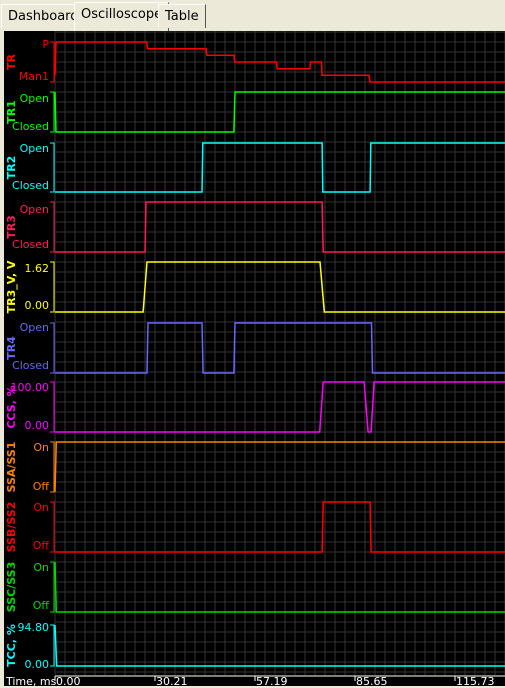 Image resolution: width=505 pixels, height=688 pixels. I want to click on time-tick-label: 0.00, so click(68, 680).